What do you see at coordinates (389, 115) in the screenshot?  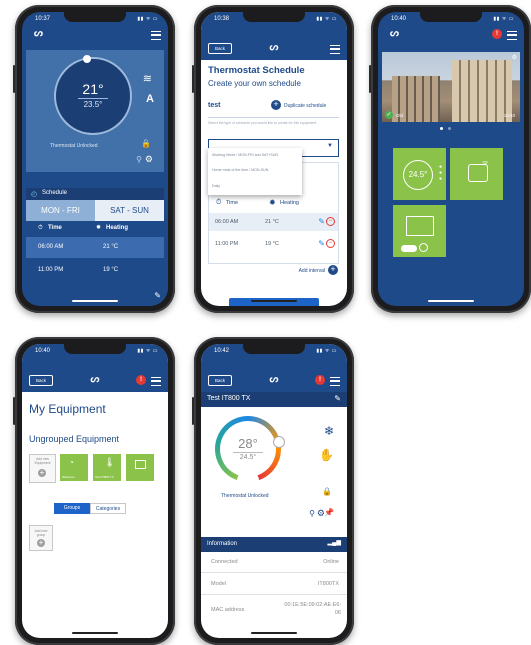 I see `check-icon: ✓` at bounding box center [389, 115].